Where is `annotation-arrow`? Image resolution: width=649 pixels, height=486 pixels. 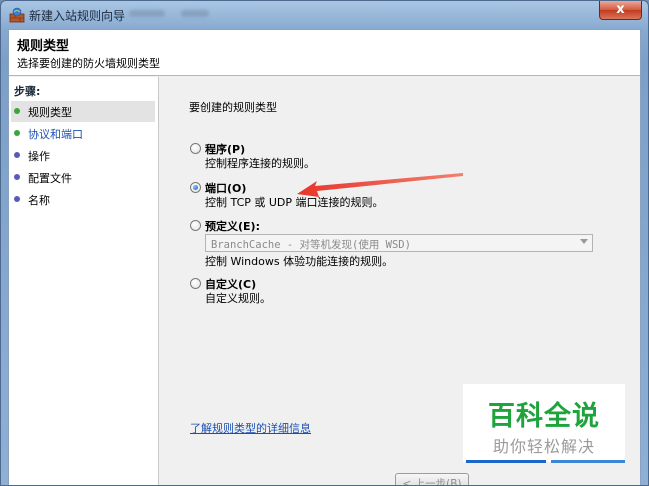 annotation-arrow is located at coordinates (380, 185).